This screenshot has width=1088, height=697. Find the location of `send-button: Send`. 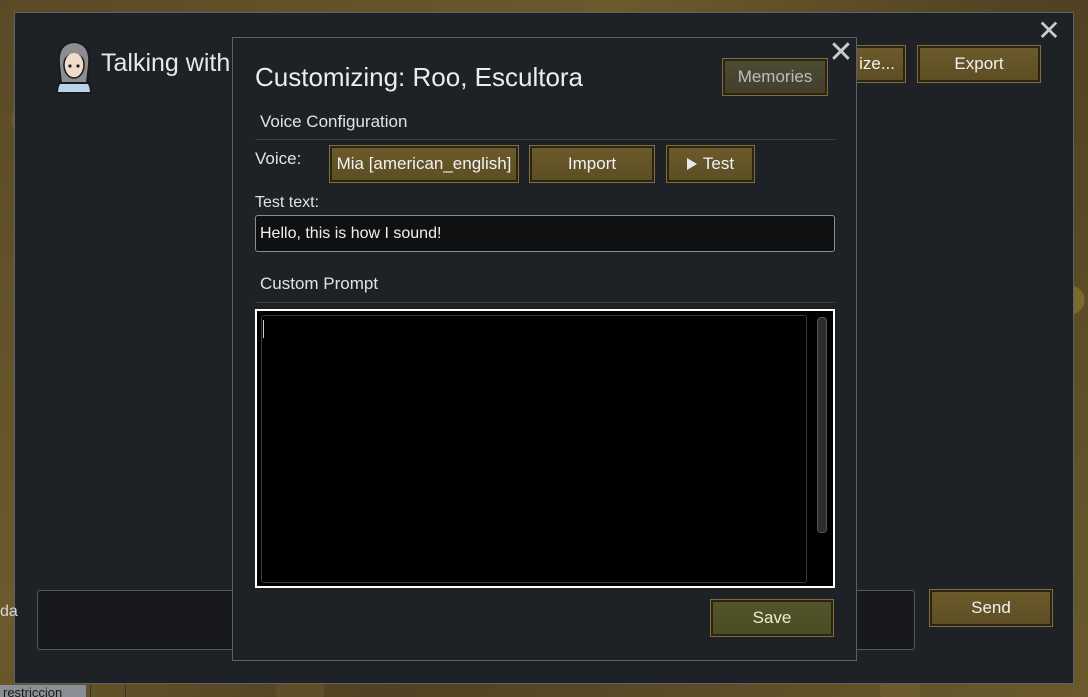

send-button: Send is located at coordinates (991, 608).